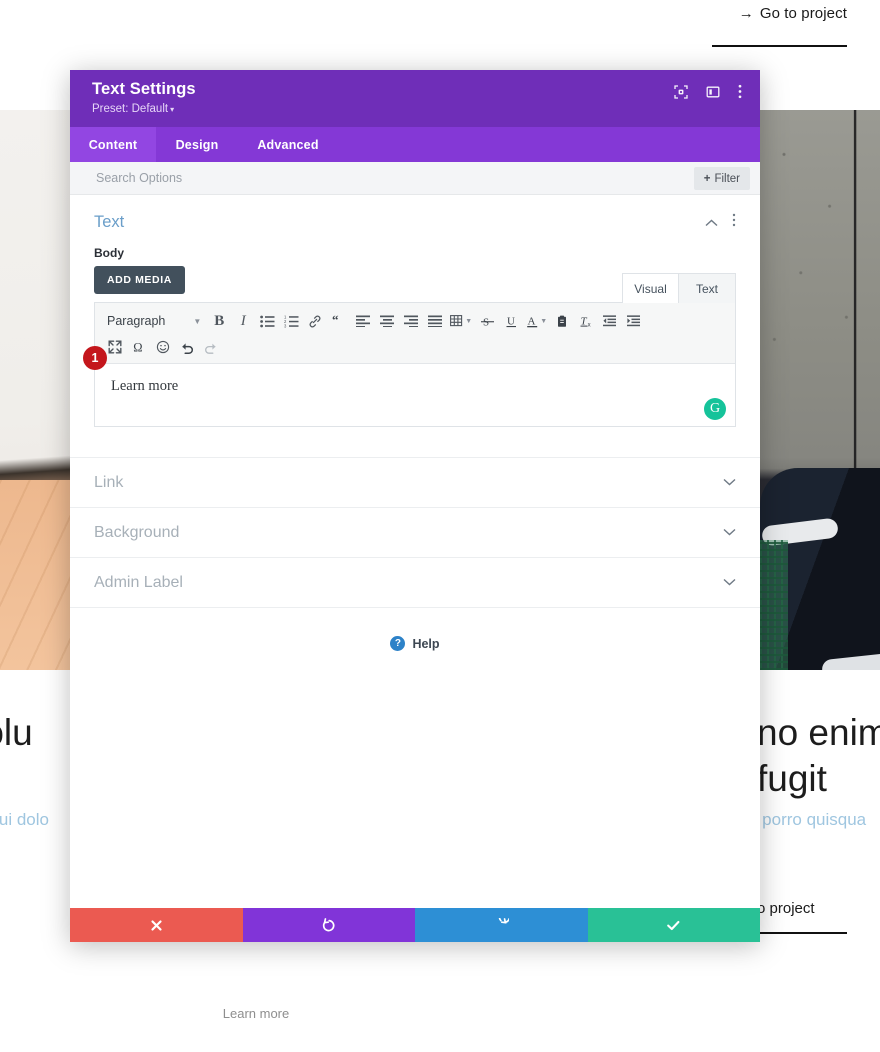 The width and height of the screenshot is (880, 1052). Describe the element at coordinates (256, 1013) in the screenshot. I see `page-learn-more-label: Learn more` at that location.